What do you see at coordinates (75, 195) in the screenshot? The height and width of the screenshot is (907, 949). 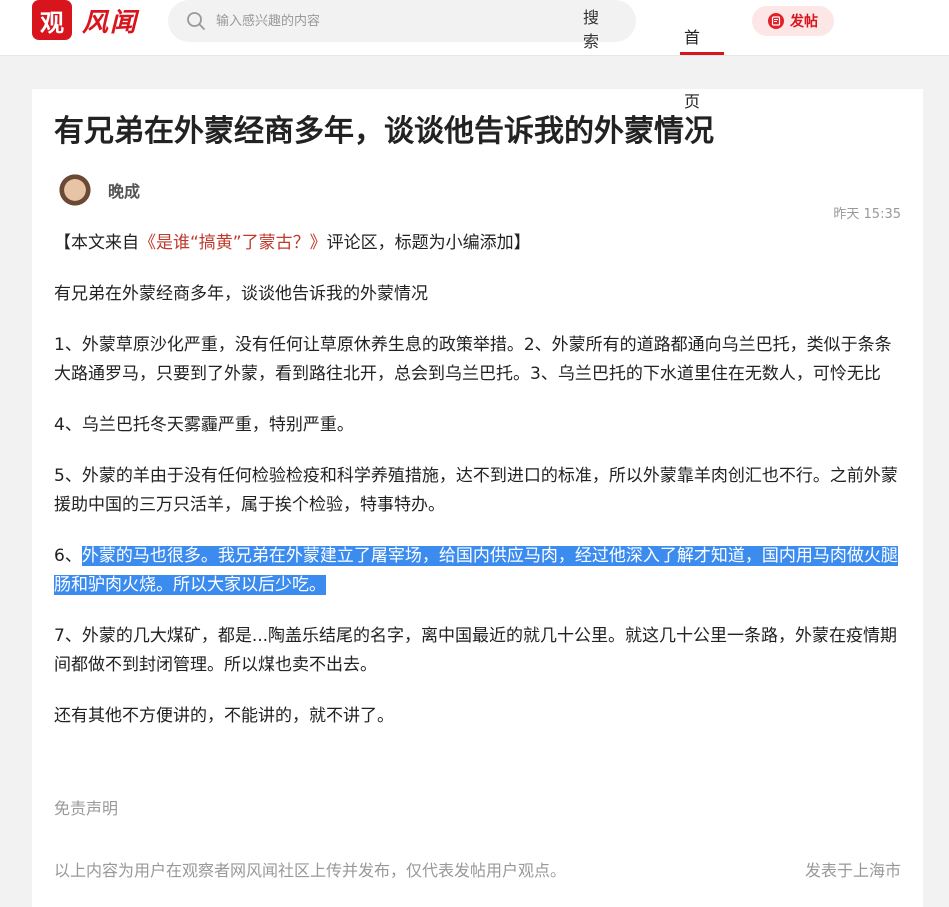 I see `avatar` at bounding box center [75, 195].